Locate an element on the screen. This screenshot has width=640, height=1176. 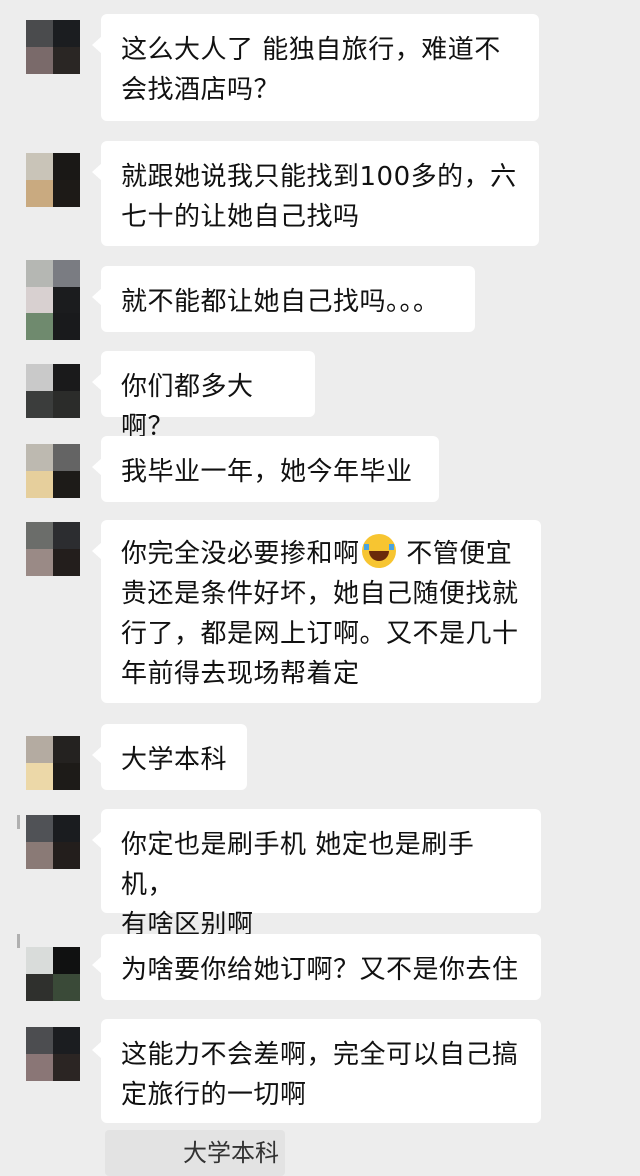
quoted-reply: 大学本科 is located at coordinates (195, 1153).